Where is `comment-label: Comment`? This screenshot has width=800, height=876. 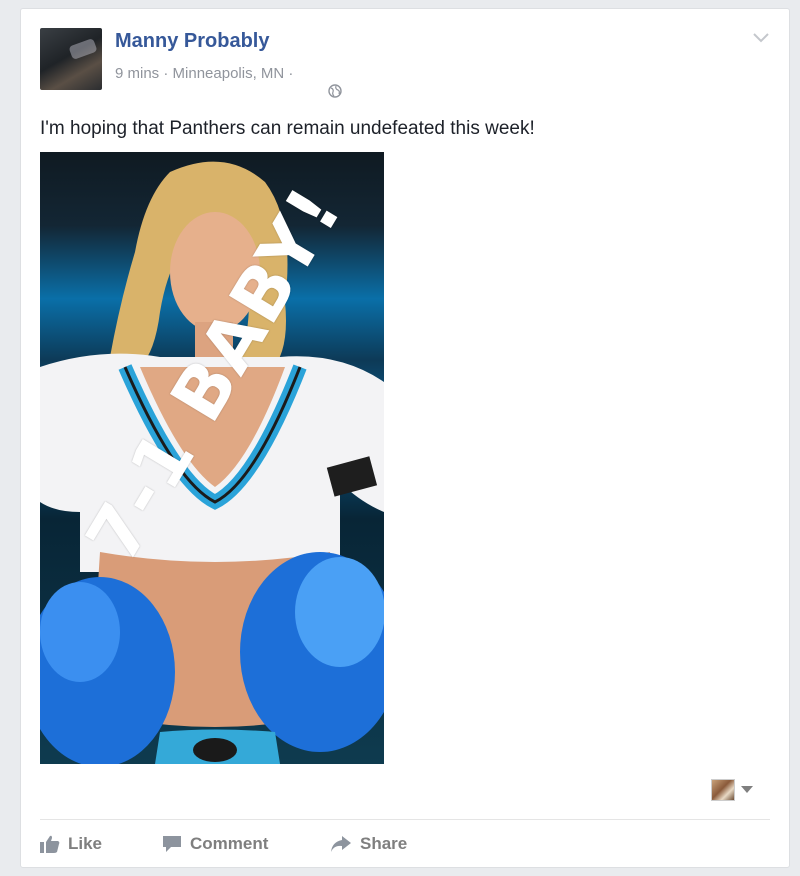
comment-label: Comment is located at coordinates (229, 843).